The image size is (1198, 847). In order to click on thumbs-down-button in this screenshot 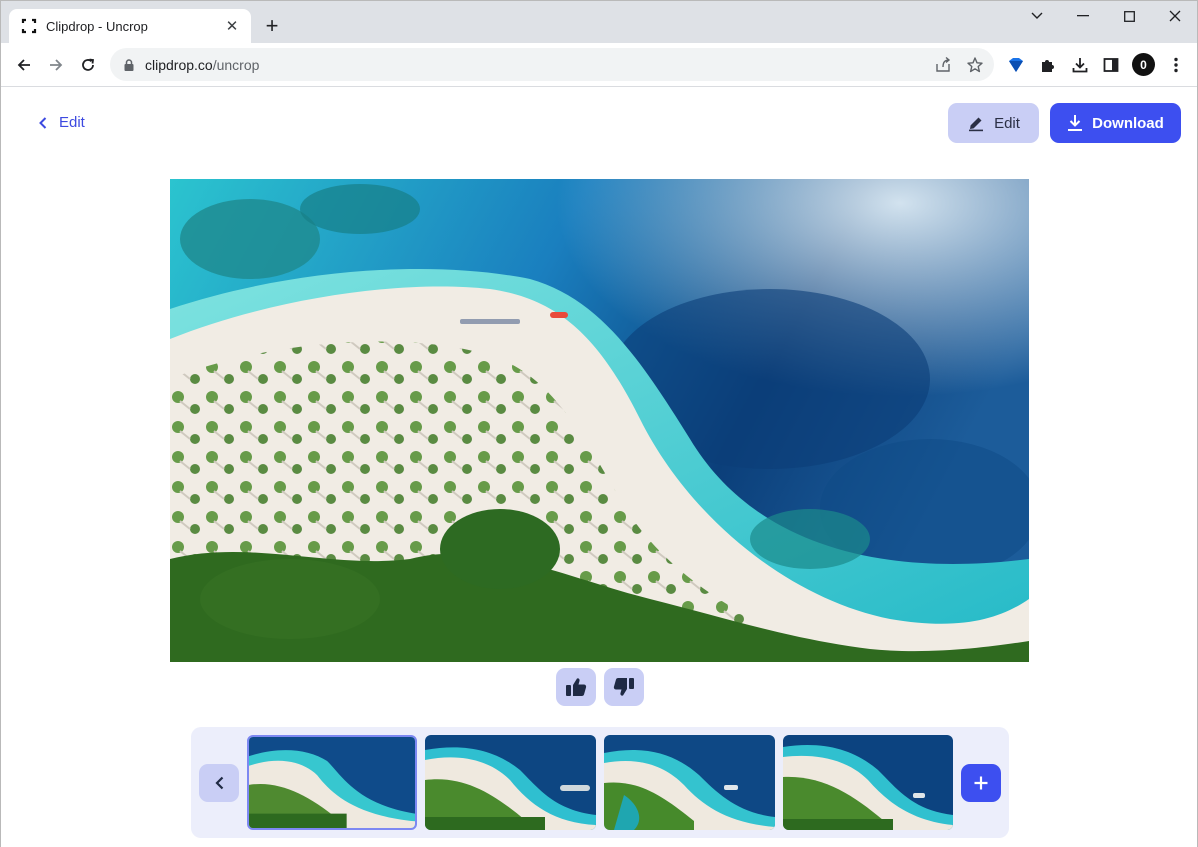, I will do `click(624, 687)`.